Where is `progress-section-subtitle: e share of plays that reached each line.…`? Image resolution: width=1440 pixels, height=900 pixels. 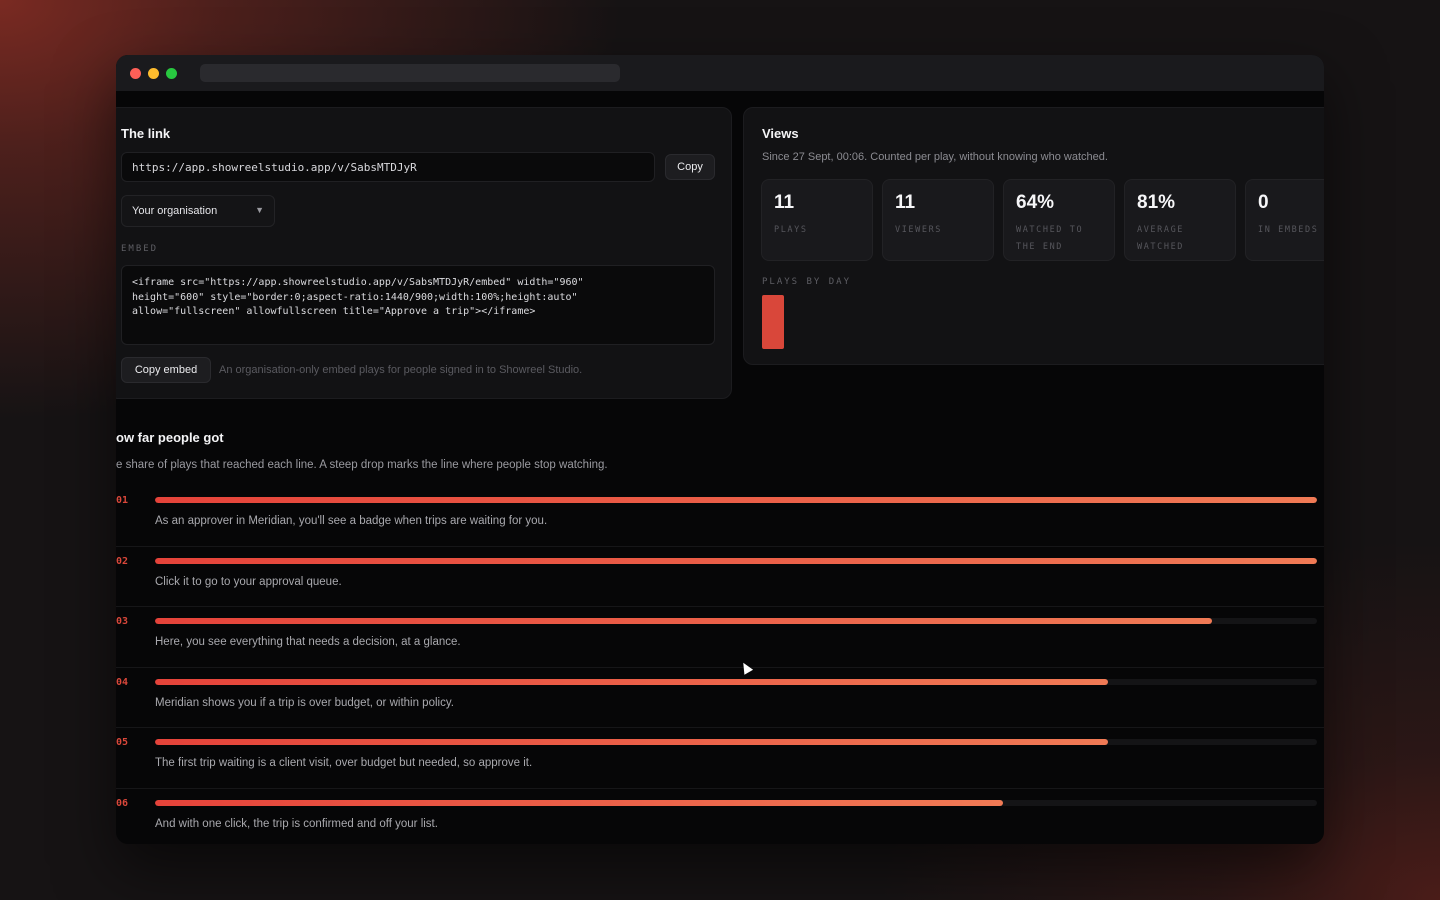
progress-section-subtitle: e share of plays that reached each line.… is located at coordinates (362, 465).